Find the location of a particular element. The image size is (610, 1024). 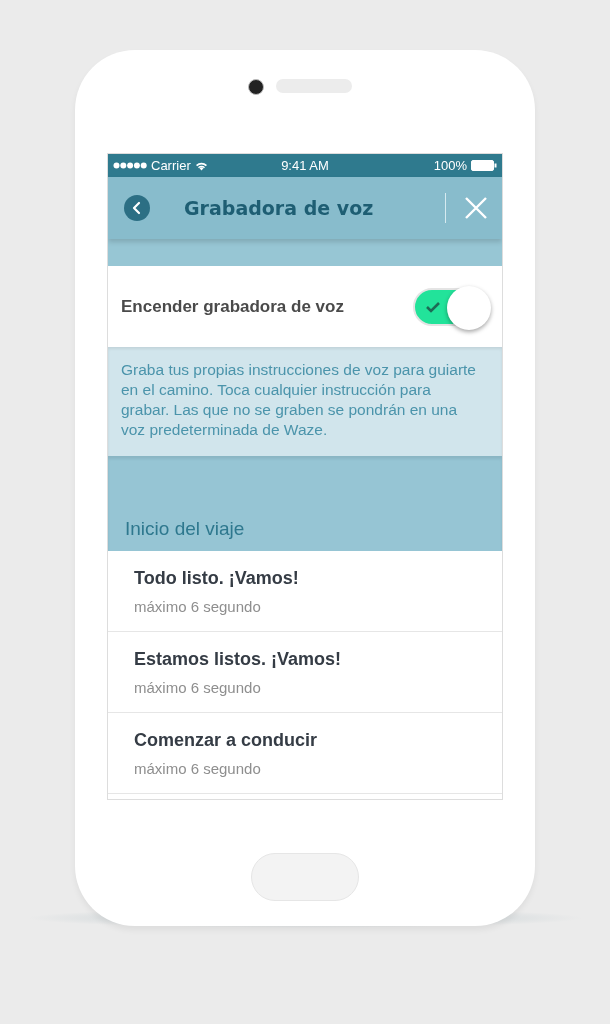

wifi-icon is located at coordinates (201, 165).